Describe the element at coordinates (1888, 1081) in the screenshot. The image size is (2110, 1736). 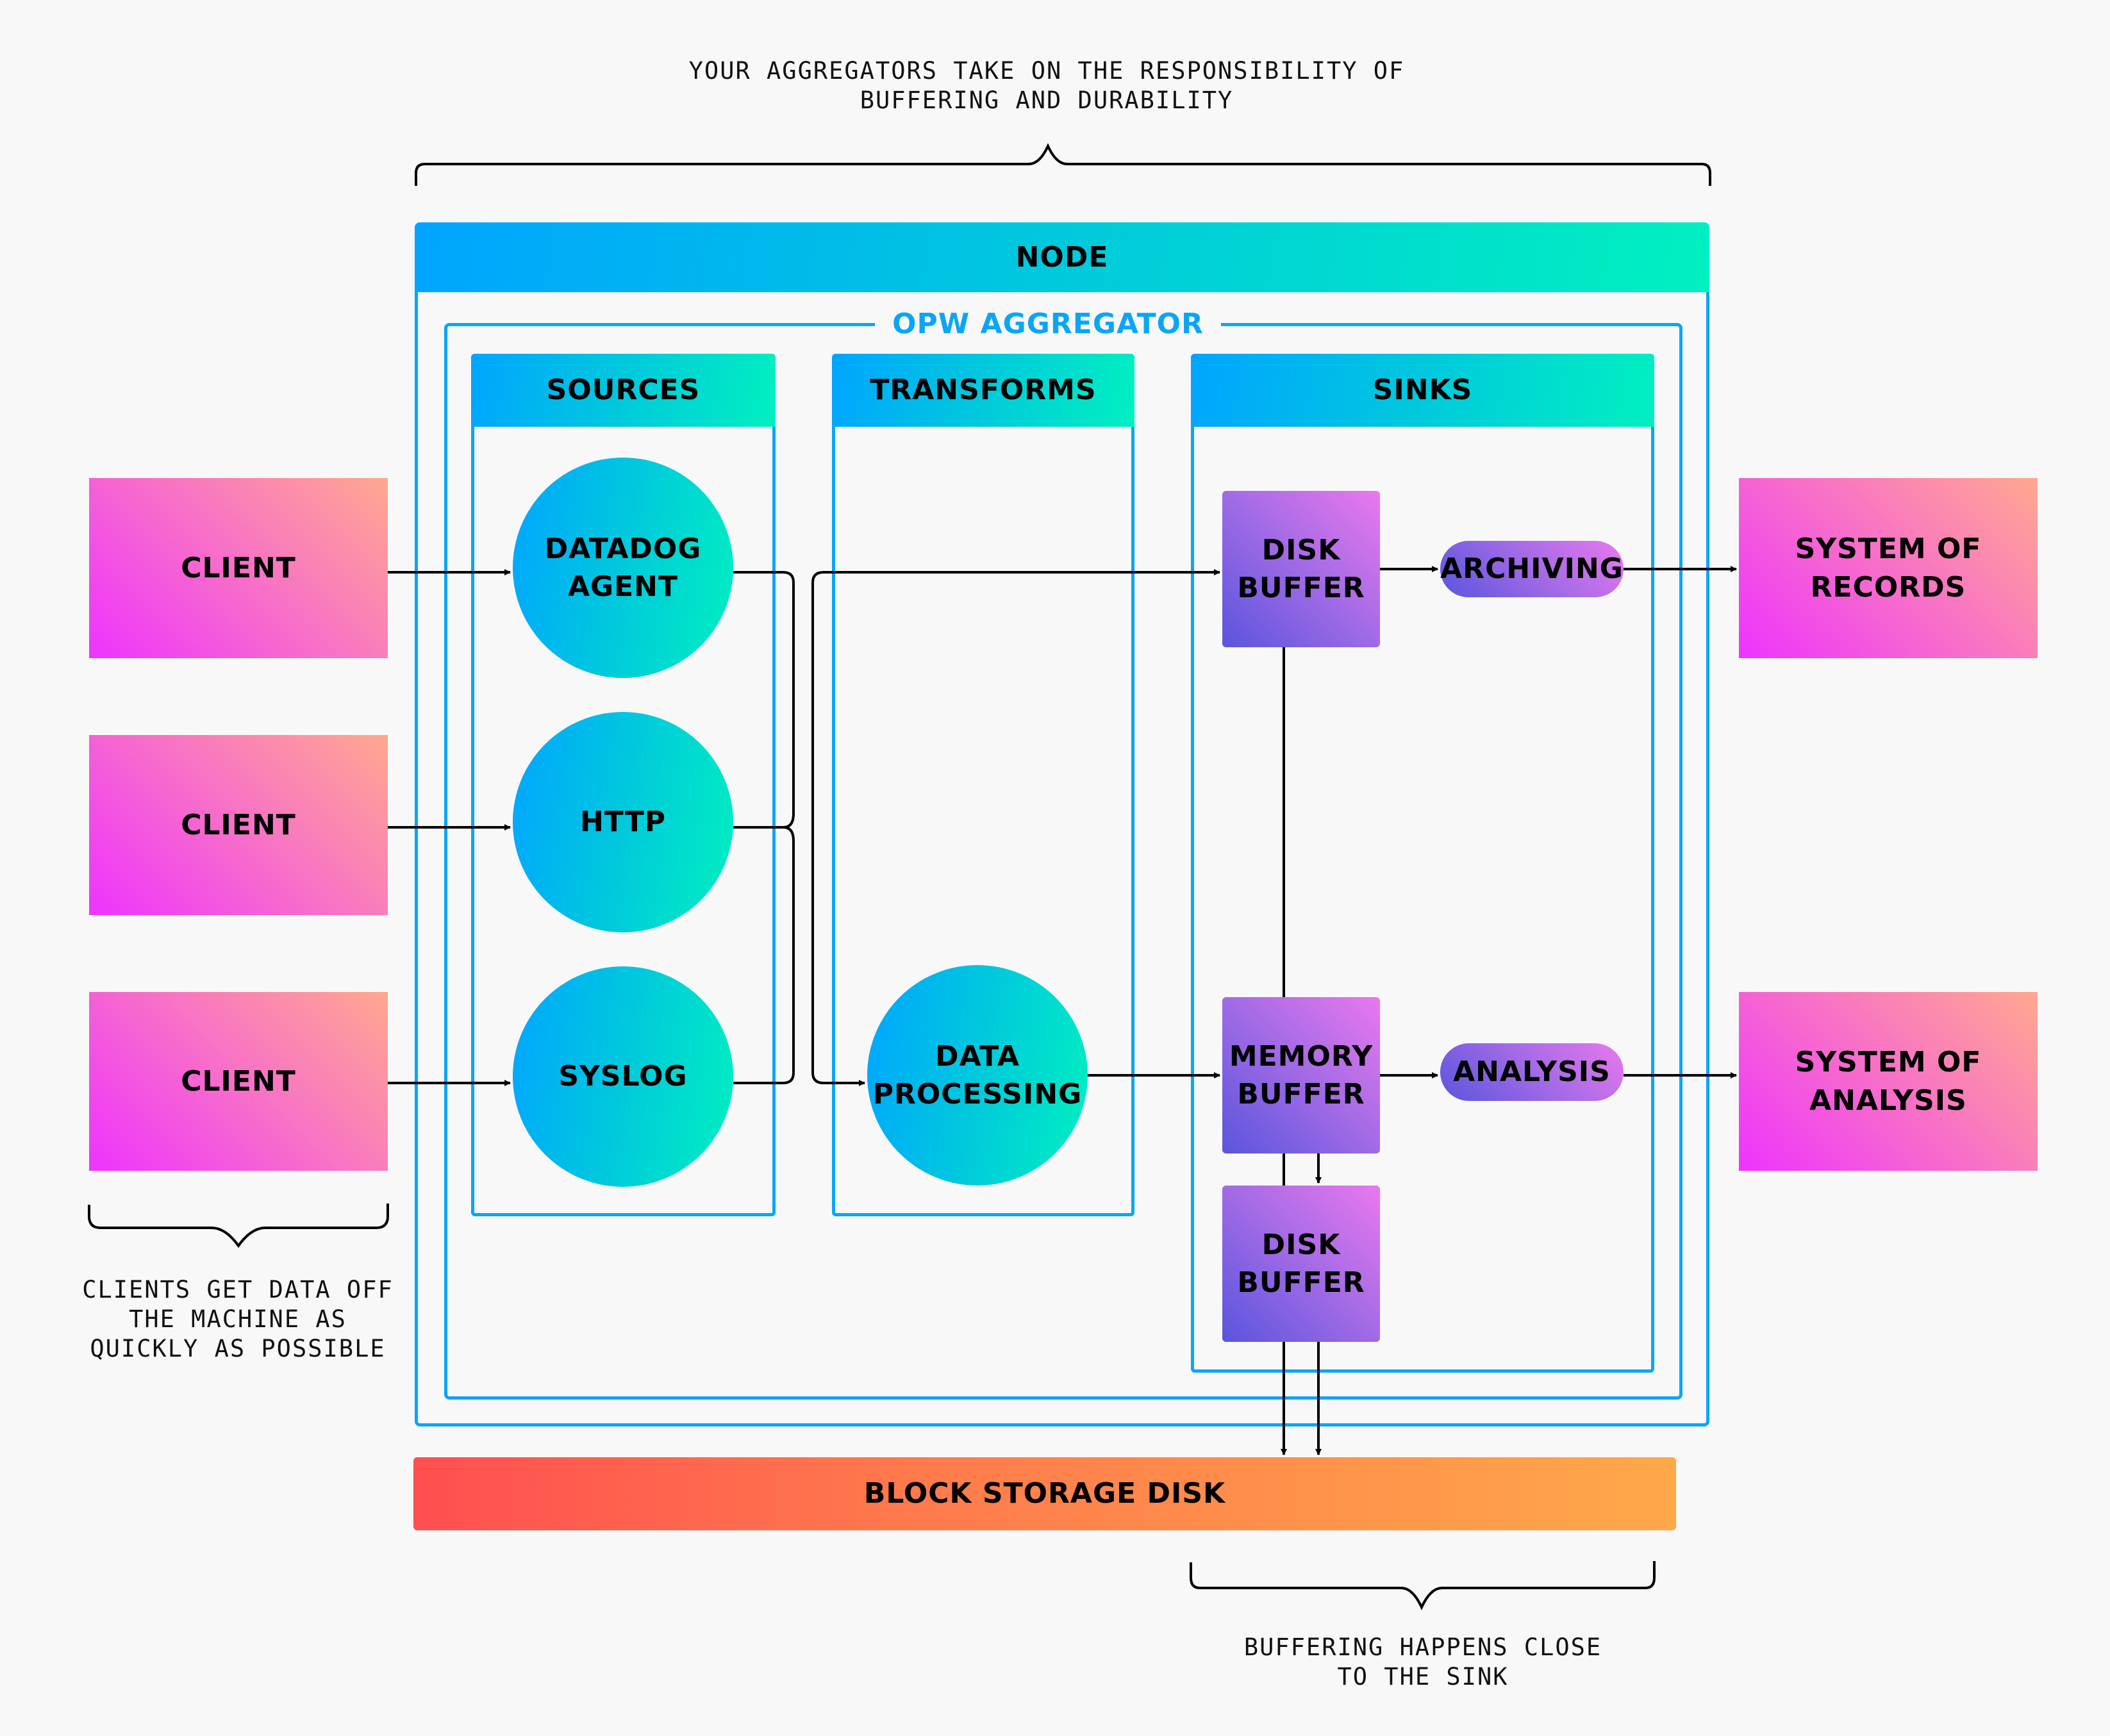
I see `system-of-analysis: SYSTEM OF ANALYSIS` at that location.